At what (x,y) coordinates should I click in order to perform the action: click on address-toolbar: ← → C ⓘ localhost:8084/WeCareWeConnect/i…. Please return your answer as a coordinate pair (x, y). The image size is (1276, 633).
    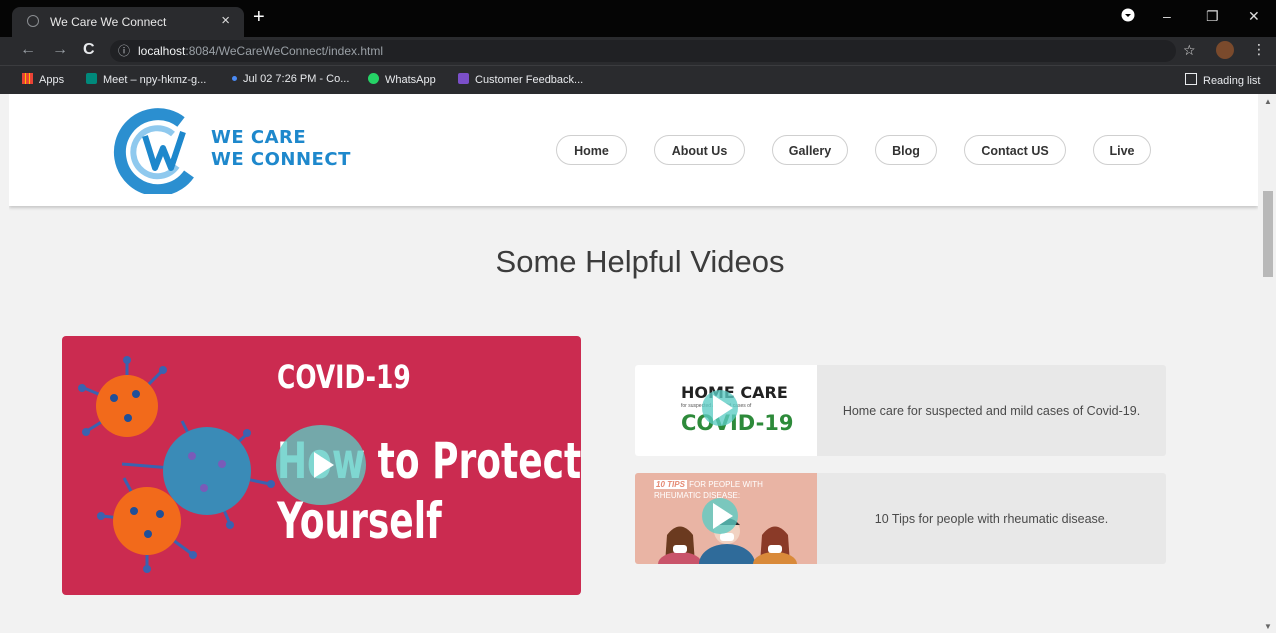
    Looking at the image, I should click on (638, 51).